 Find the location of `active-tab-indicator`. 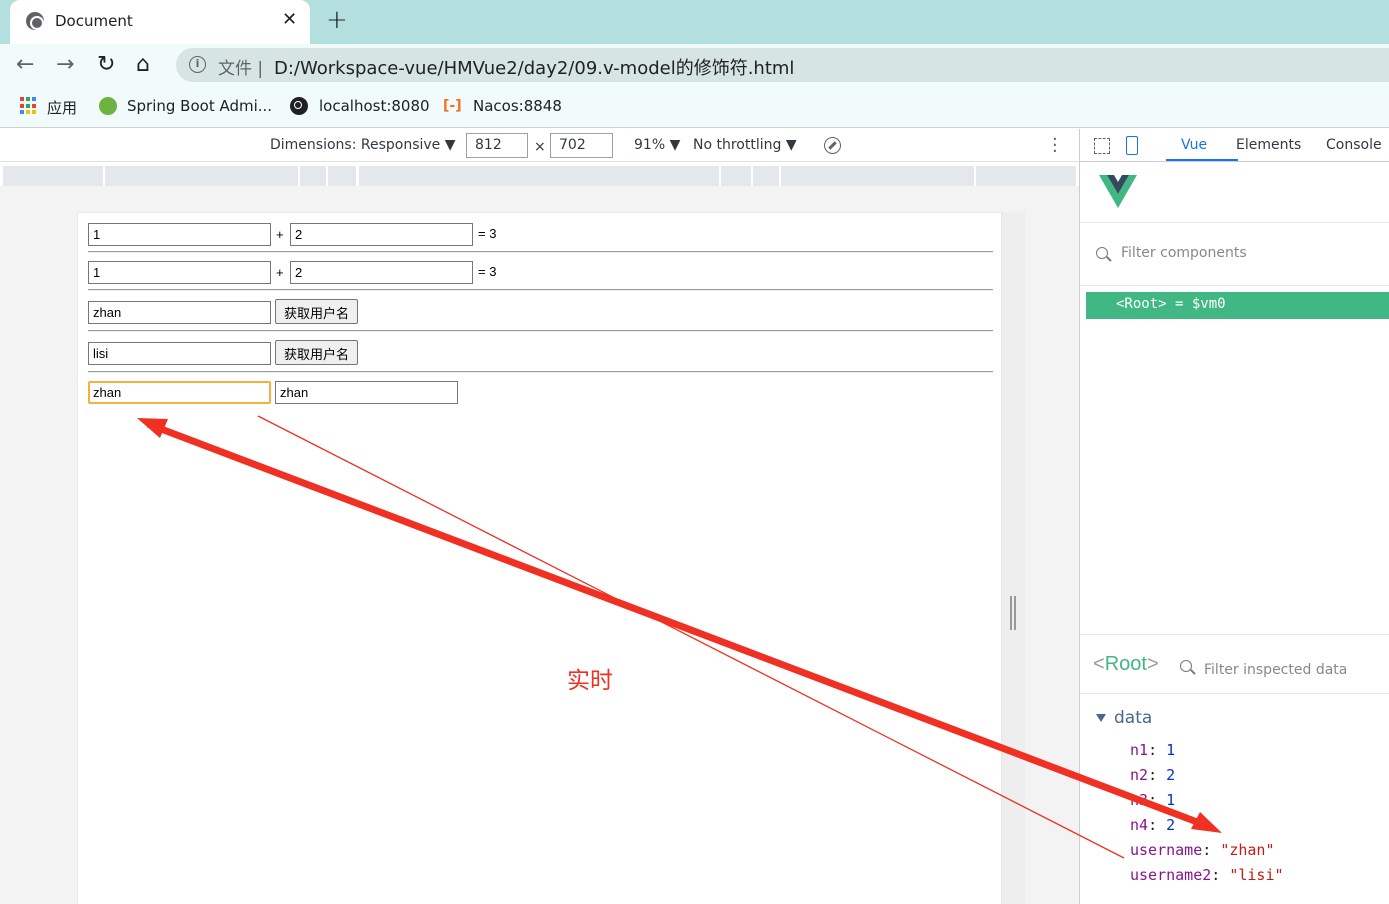

active-tab-indicator is located at coordinates (1202, 160).